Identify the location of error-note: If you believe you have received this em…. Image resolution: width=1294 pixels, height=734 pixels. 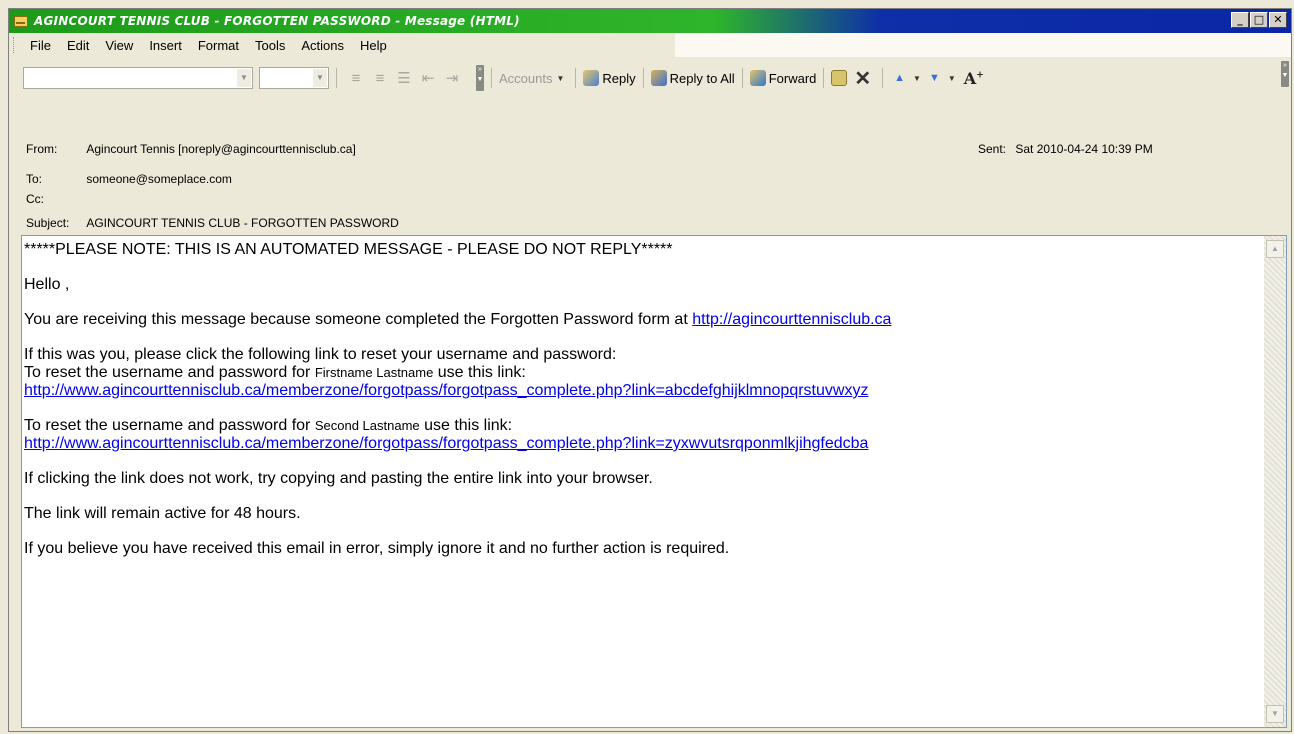
(377, 548).